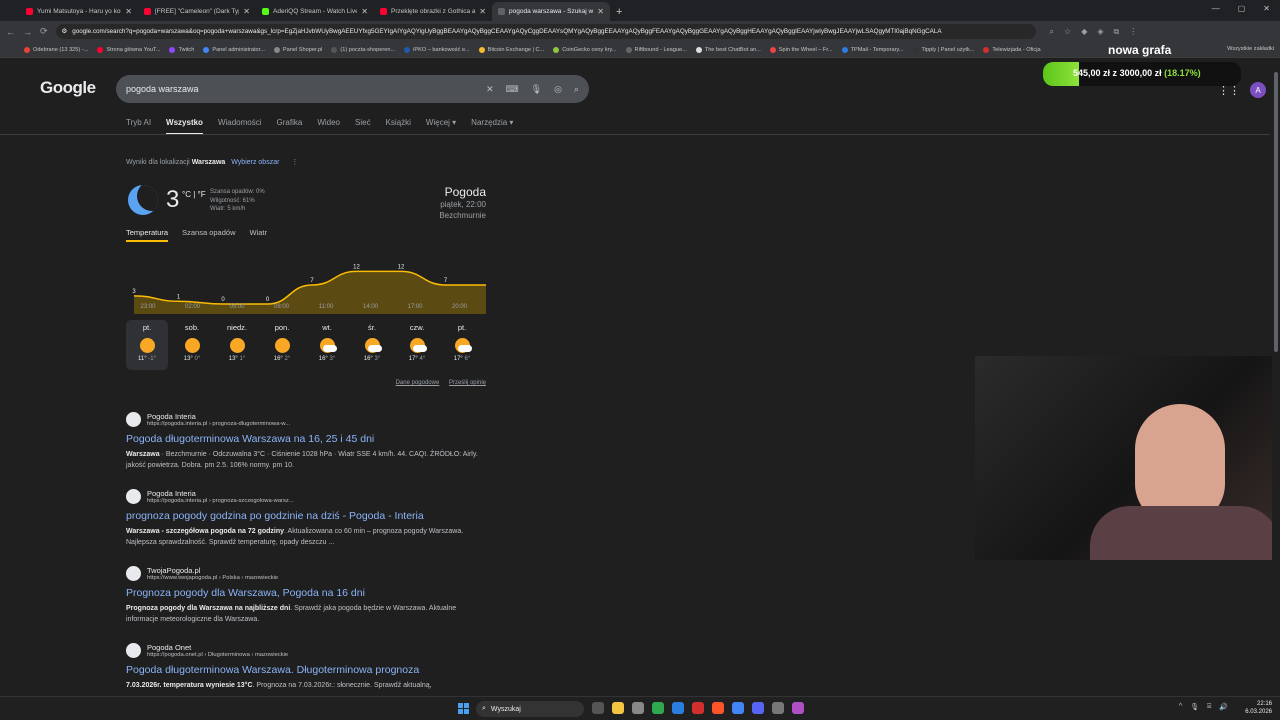  Describe the element at coordinates (194, 194) in the screenshot. I see `temperature-unit-toggle: °C | °F` at that location.